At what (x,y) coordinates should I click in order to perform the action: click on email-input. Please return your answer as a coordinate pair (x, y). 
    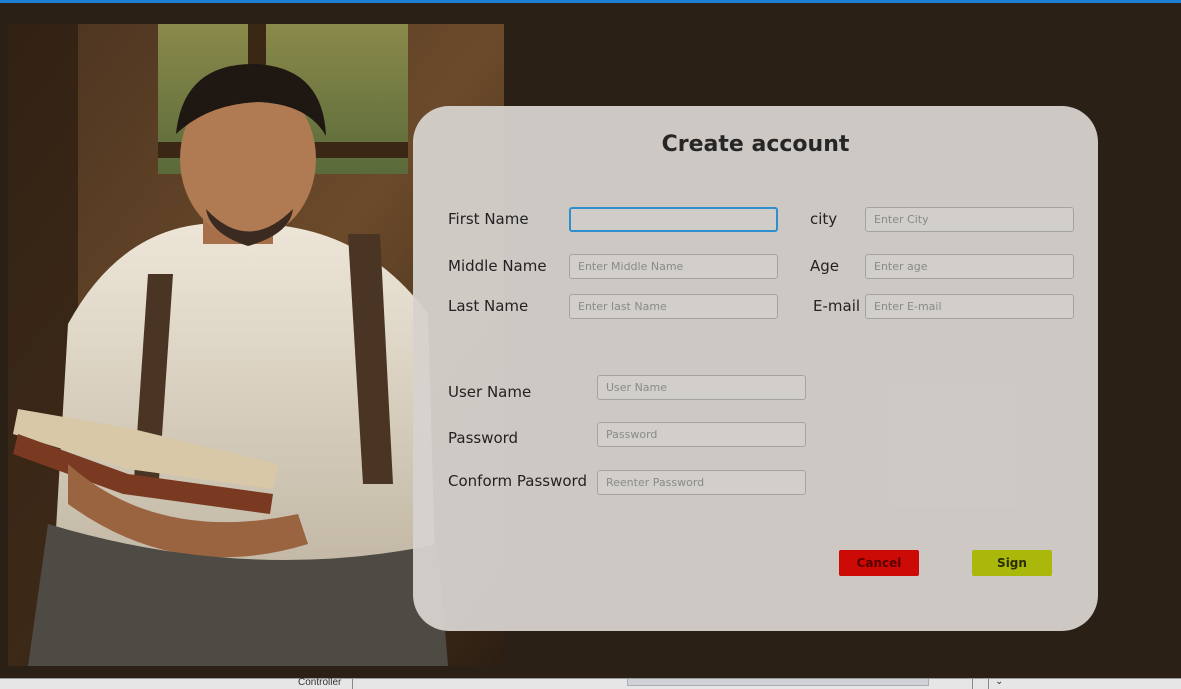
    Looking at the image, I should click on (969, 306).